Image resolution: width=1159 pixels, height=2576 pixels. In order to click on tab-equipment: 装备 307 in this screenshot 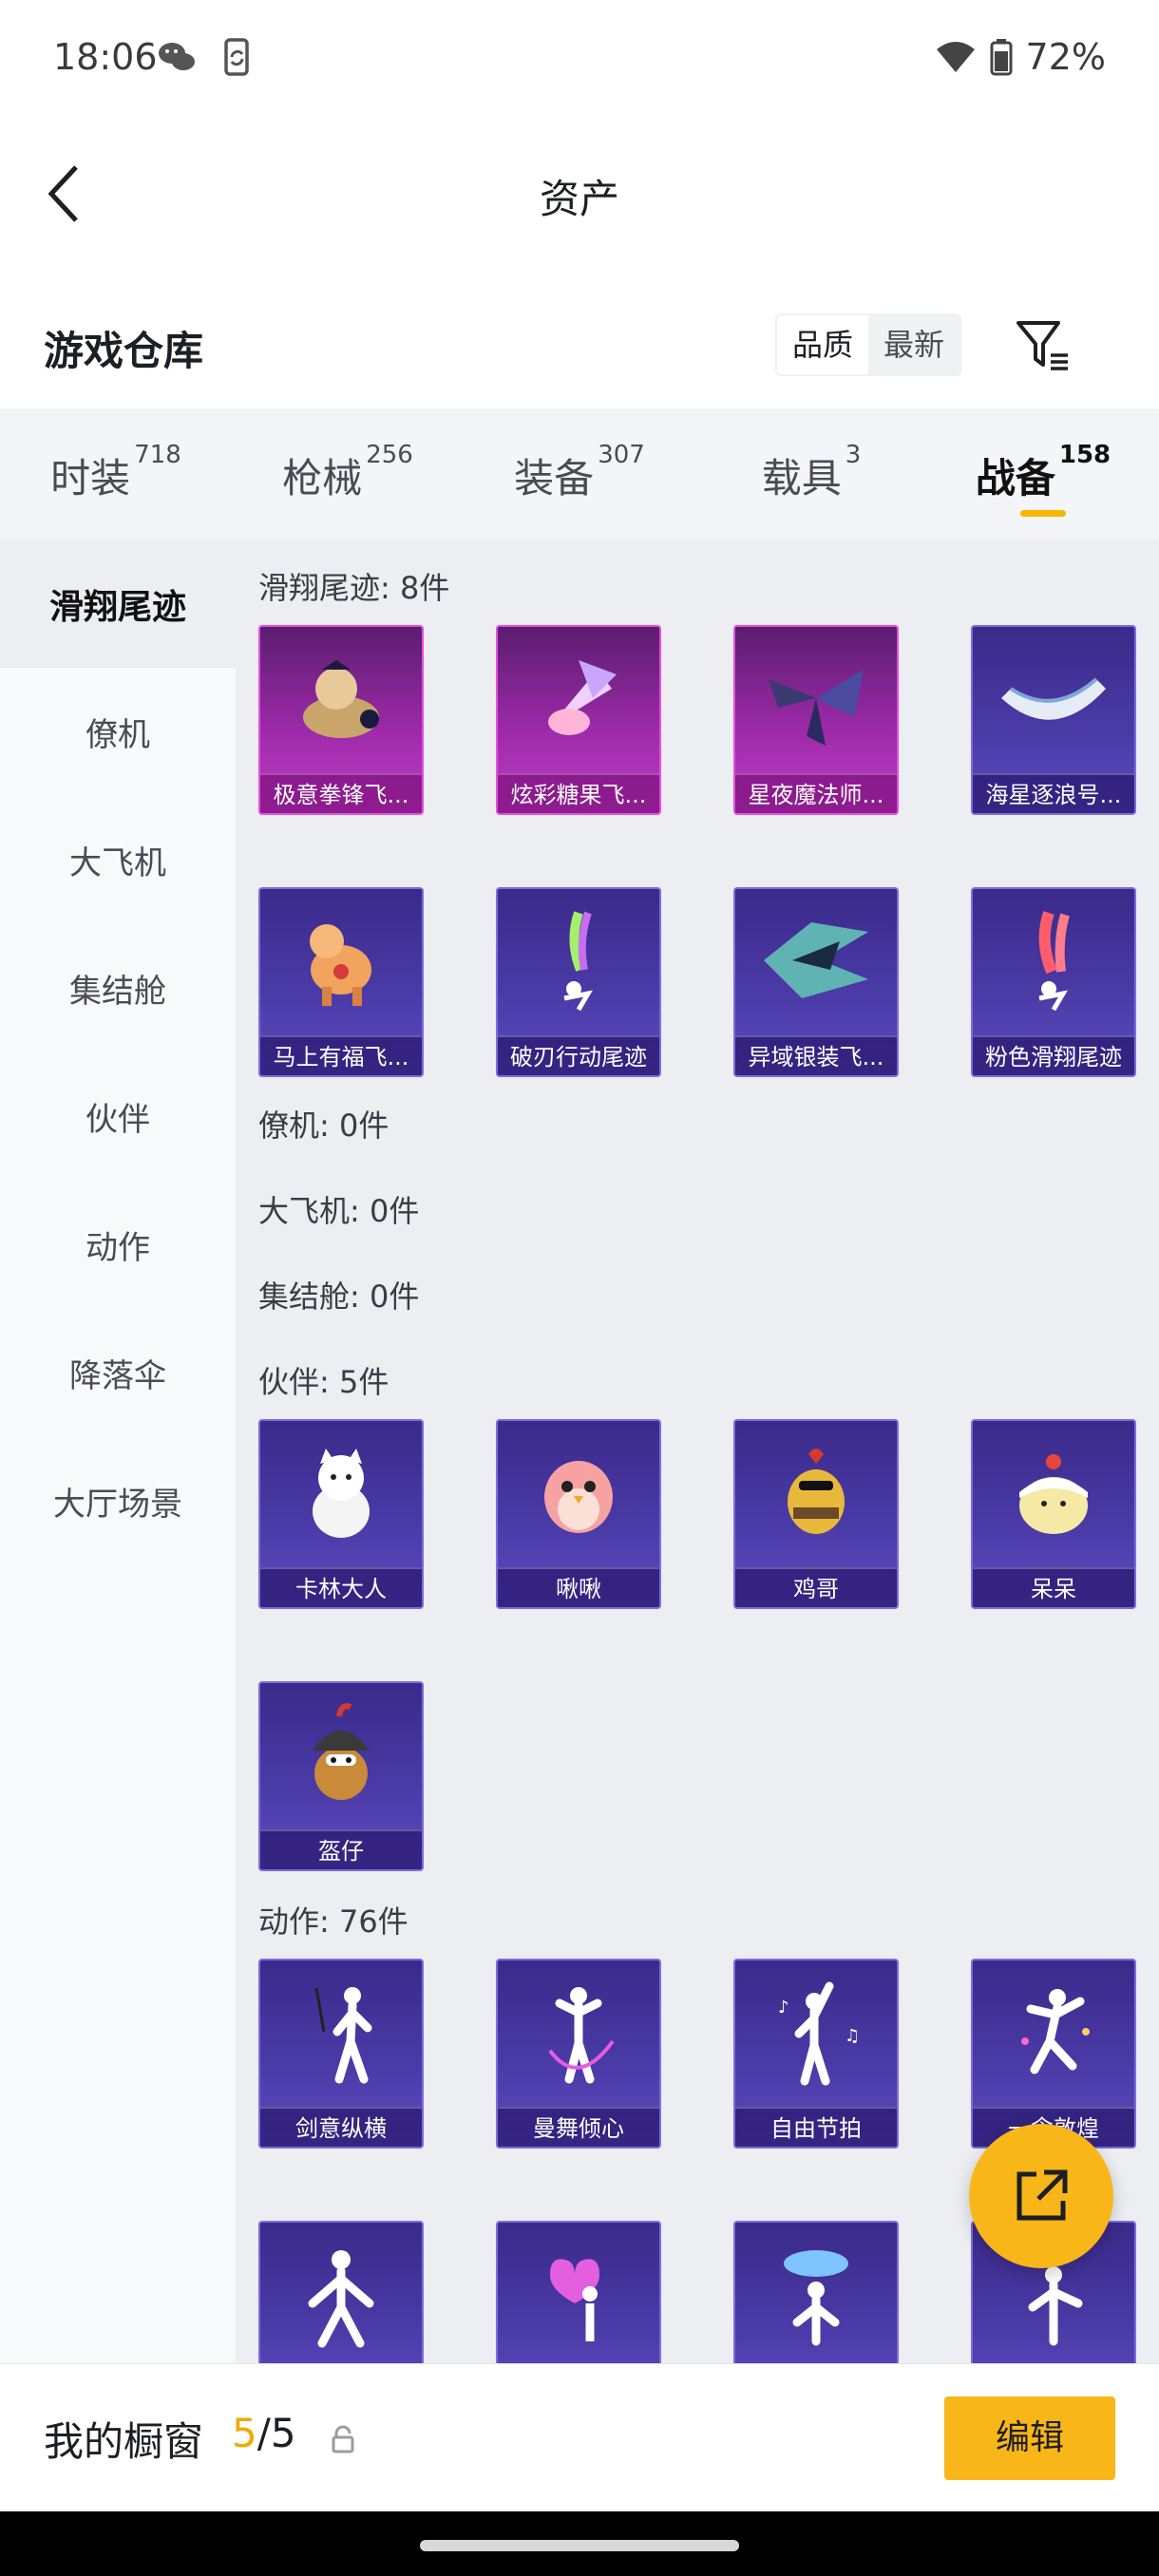, I will do `click(579, 474)`.